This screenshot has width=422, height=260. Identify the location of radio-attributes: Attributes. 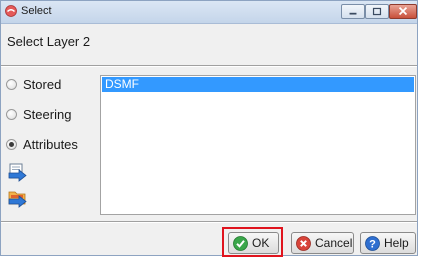
(42, 144).